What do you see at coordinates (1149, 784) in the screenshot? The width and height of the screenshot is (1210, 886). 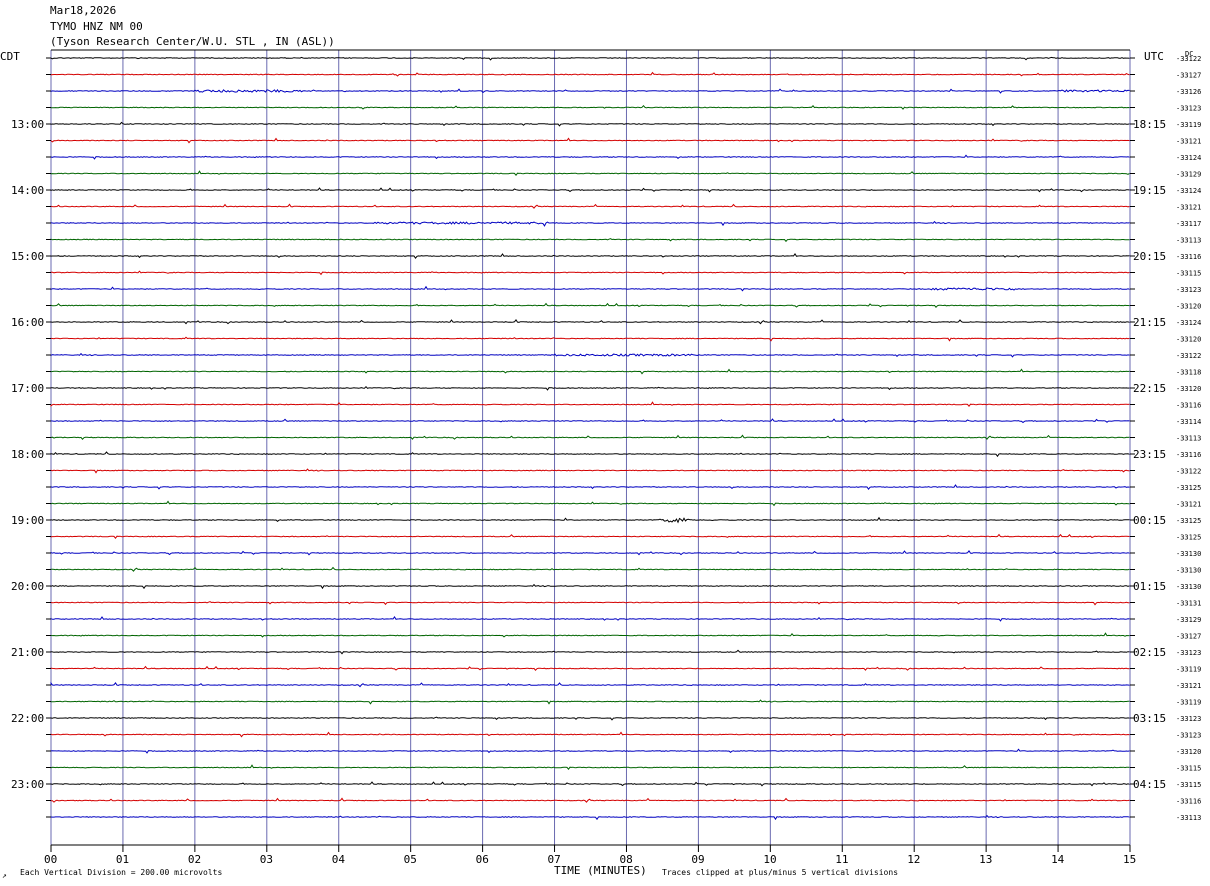 I see `right-hour-label: 04:15` at bounding box center [1149, 784].